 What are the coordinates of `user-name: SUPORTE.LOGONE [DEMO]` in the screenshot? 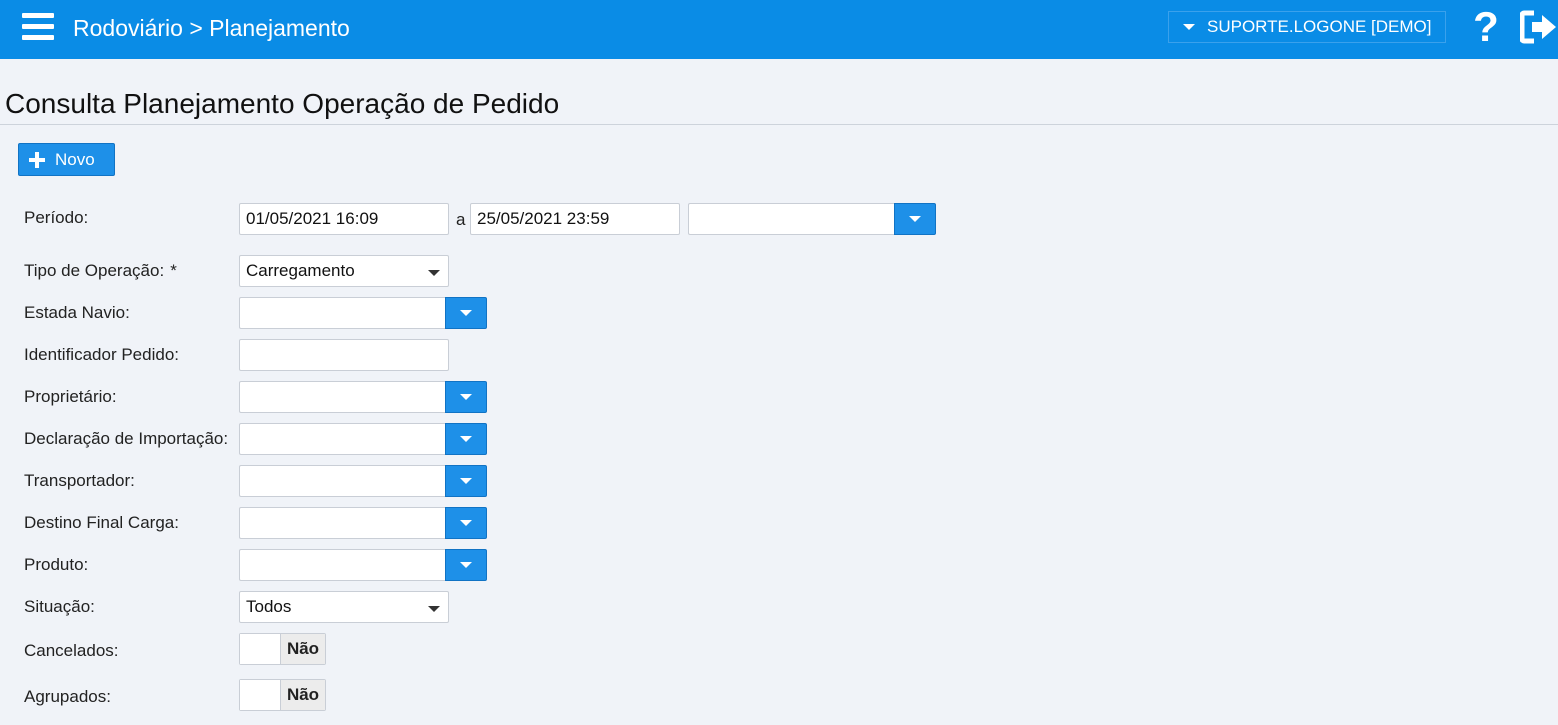 It's located at (1319, 26).